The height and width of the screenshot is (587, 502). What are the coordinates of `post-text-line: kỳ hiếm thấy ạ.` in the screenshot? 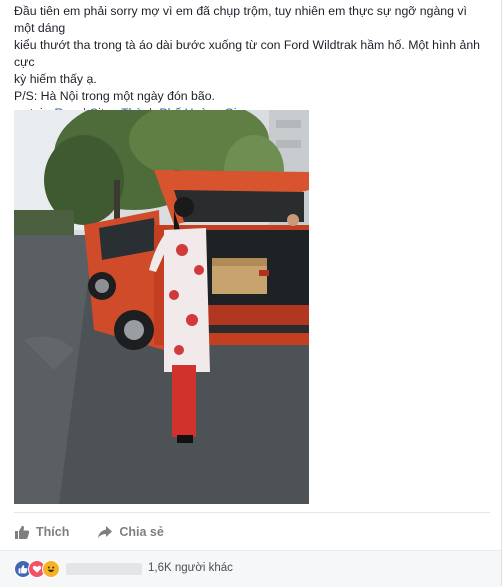 It's located at (55, 79).